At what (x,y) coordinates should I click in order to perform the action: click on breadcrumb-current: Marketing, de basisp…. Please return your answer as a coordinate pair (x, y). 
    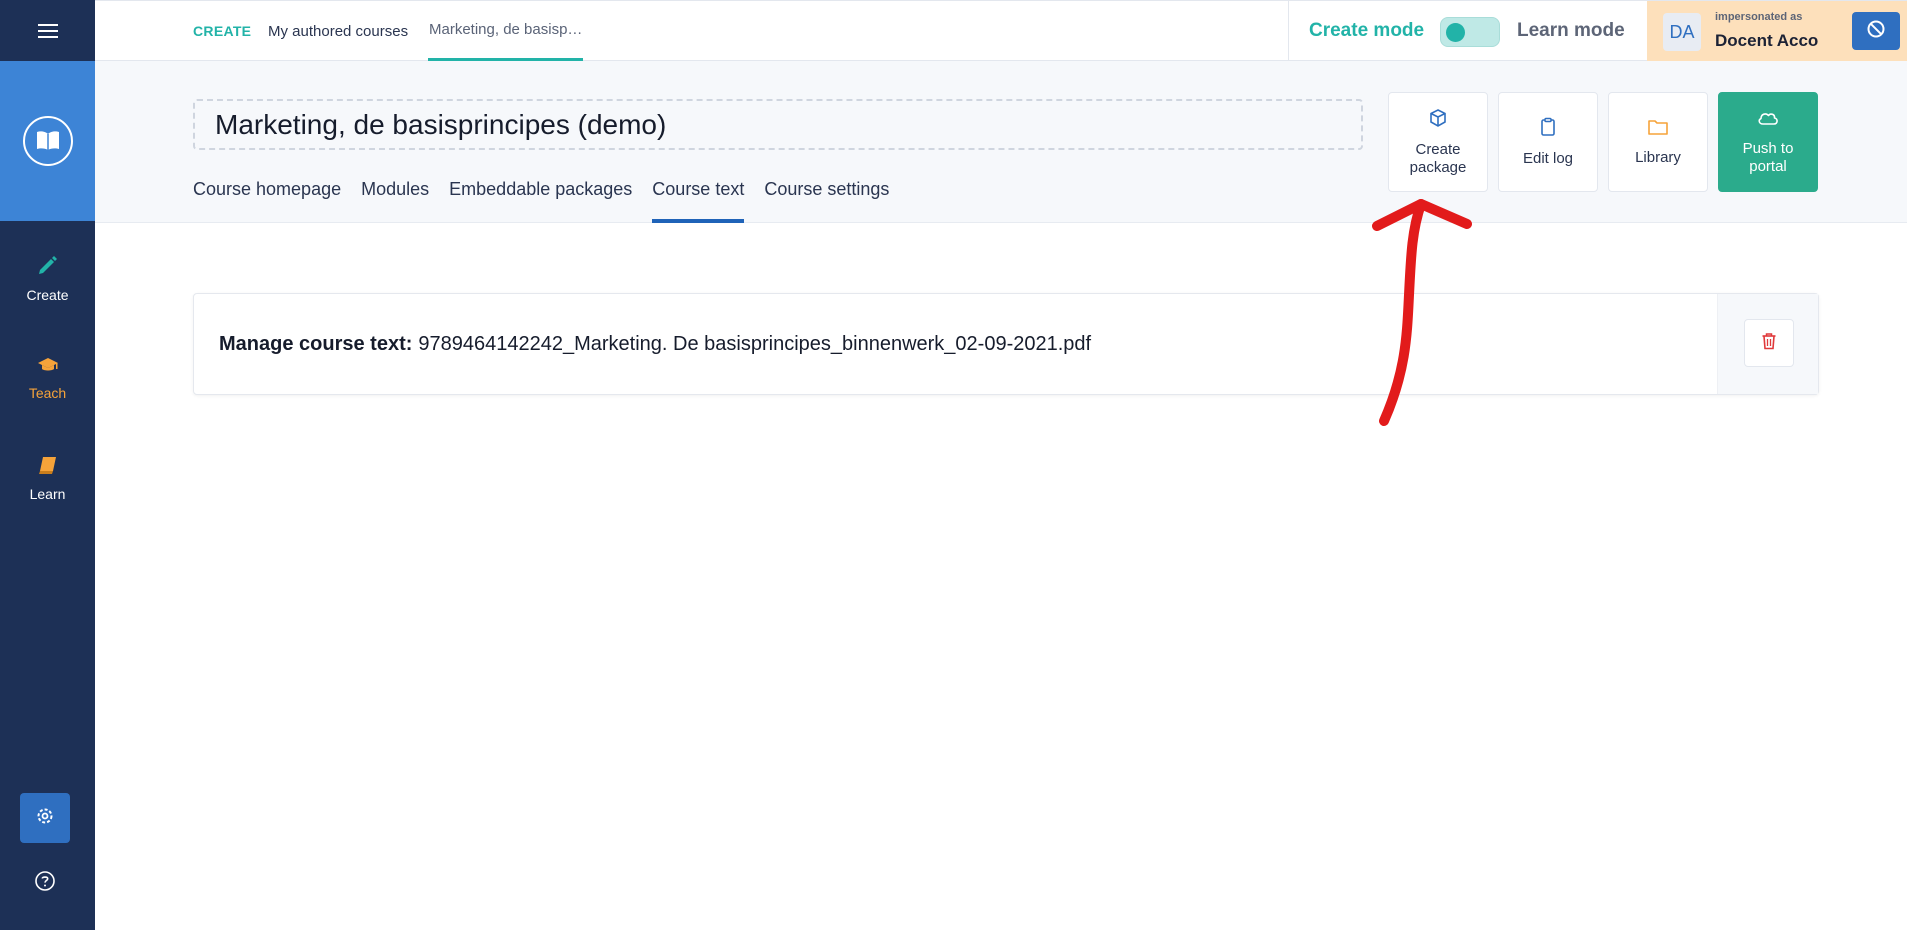
    Looking at the image, I should click on (506, 31).